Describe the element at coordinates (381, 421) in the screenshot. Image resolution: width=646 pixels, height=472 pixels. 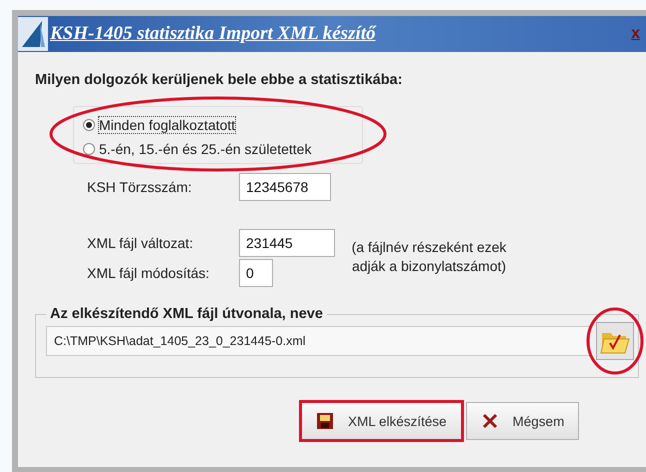
I see `create-xml-button: XML elkészítése` at that location.